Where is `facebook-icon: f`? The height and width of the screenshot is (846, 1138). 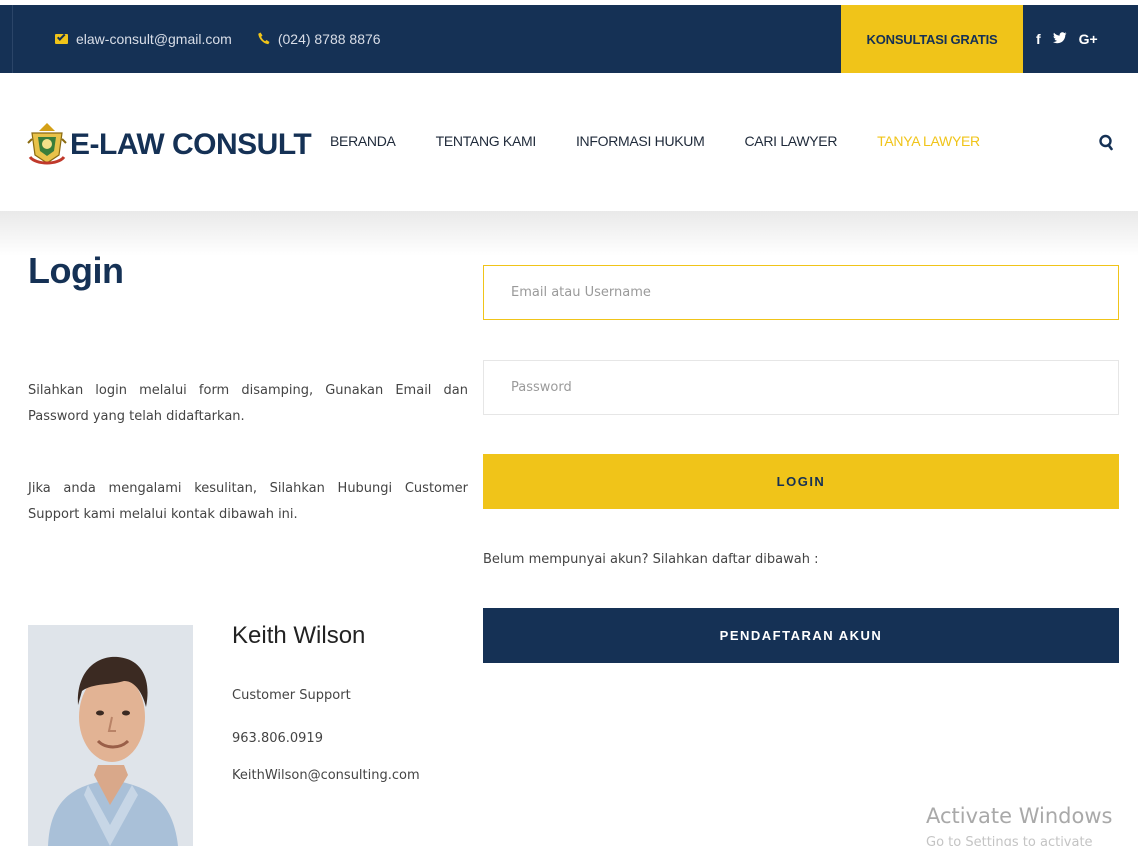 facebook-icon: f is located at coordinates (1038, 39).